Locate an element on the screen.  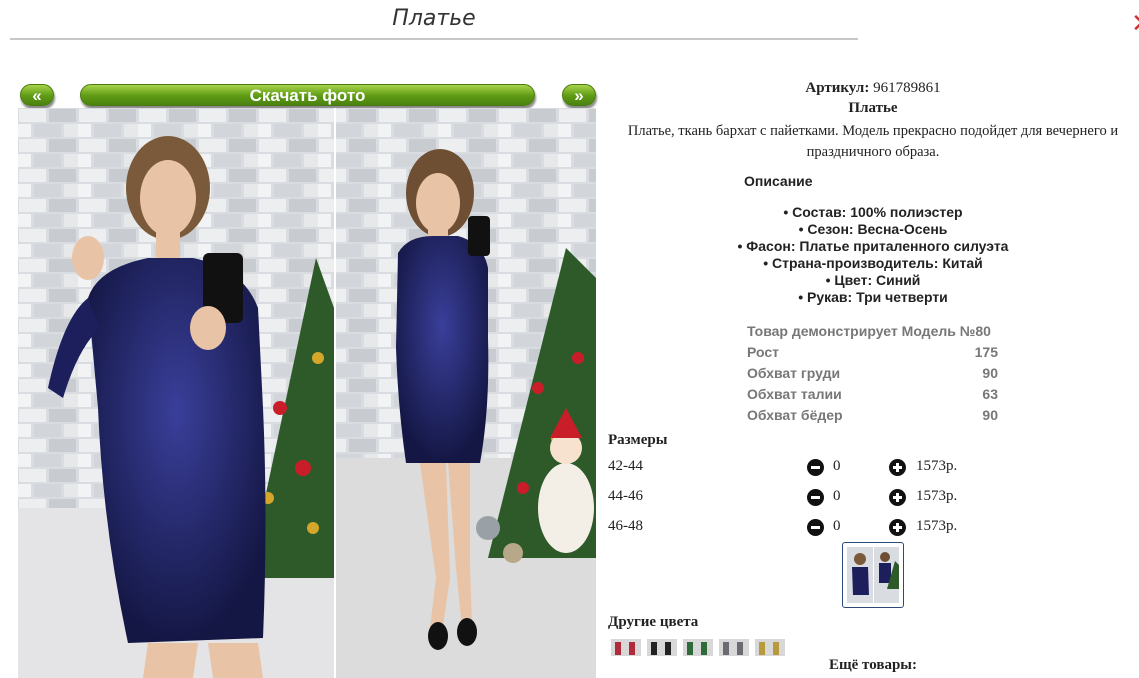
more-products-heading: Ещё товары: is located at coordinates (873, 665).